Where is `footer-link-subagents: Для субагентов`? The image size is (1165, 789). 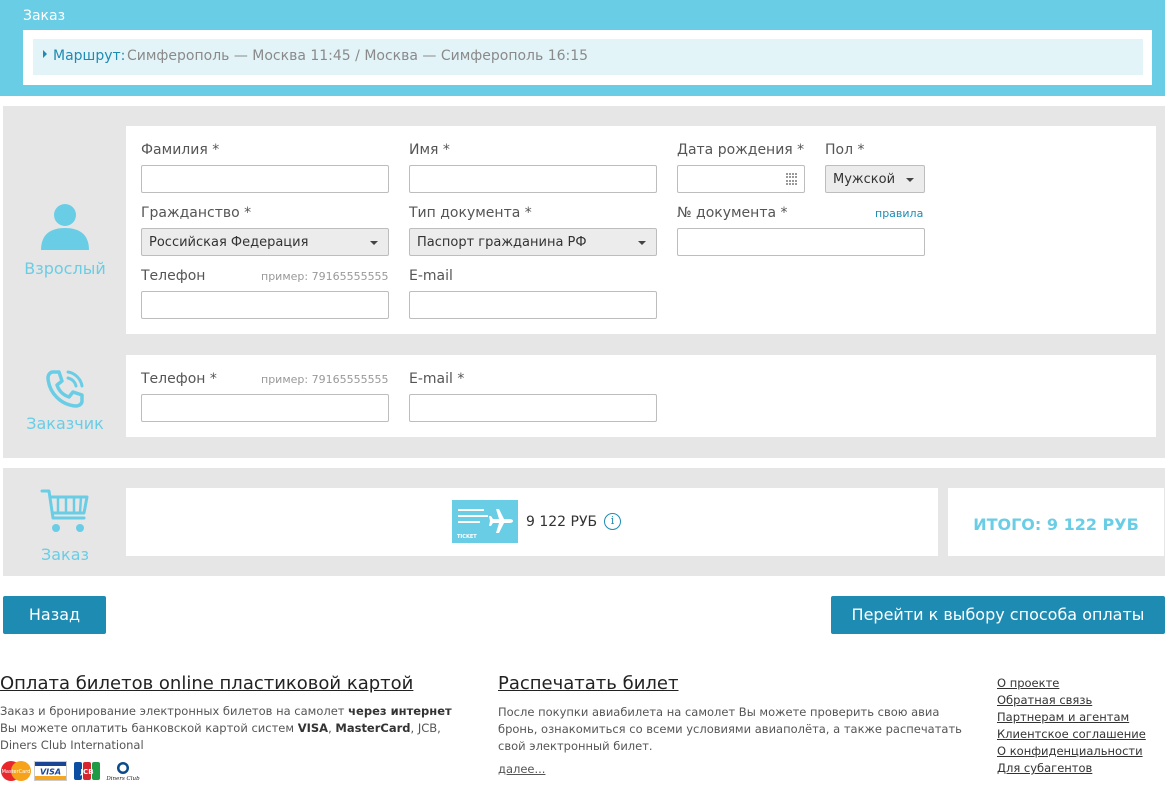 footer-link-subagents: Для субагентов is located at coordinates (1071, 768).